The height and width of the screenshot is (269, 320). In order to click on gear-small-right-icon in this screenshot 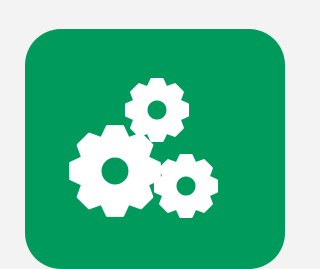, I will do `click(186, 186)`.